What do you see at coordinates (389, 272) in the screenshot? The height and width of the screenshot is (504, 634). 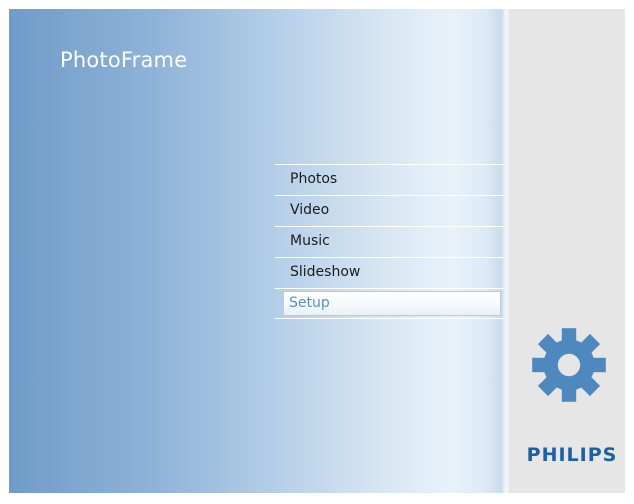 I see `menu-item-slideshow: Slideshow` at bounding box center [389, 272].